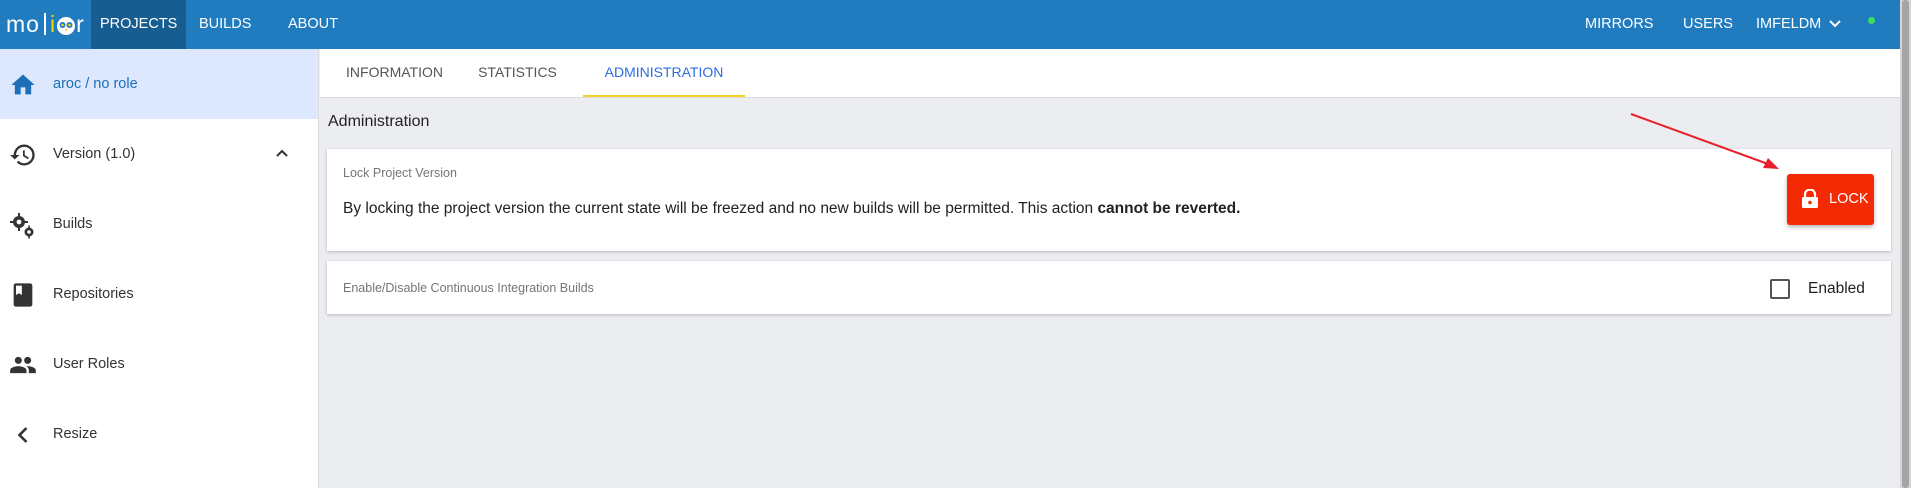 This screenshot has height=488, width=1911. Describe the element at coordinates (23, 295) in the screenshot. I see `book-icon` at that location.